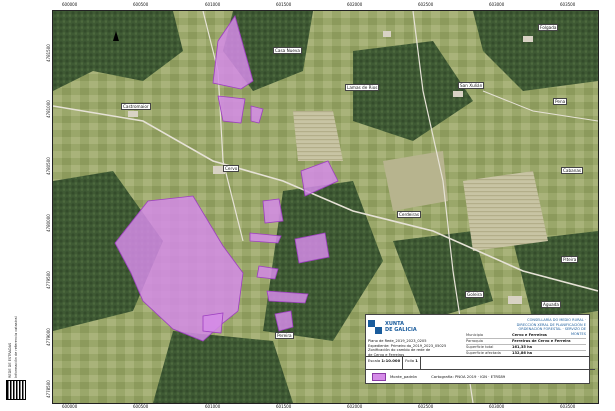 The image size is (615, 411). Describe the element at coordinates (284, 335) in the screenshot. I see `place-label: Pereira` at that location.